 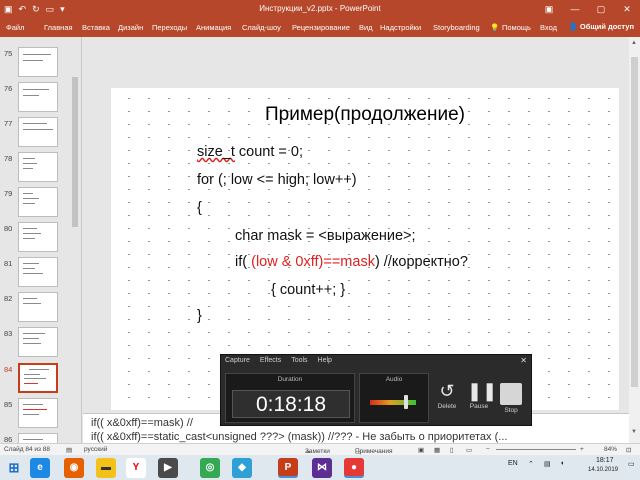 I want to click on pause-button: ❚❚ Pause, so click(x=482, y=395).